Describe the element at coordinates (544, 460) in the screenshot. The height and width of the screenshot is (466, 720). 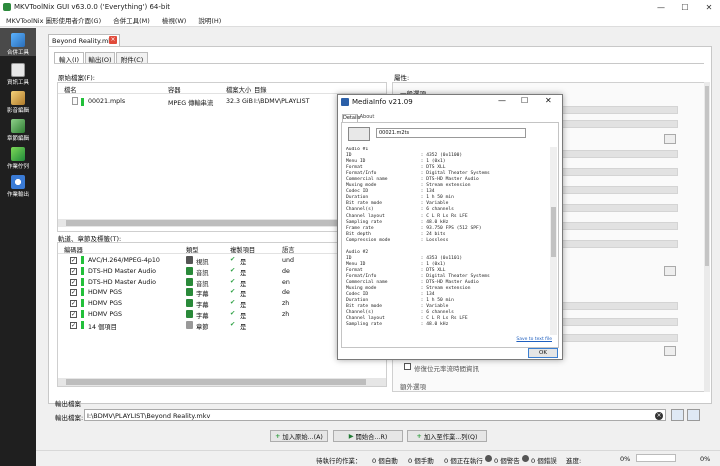
I see `status-errors: 0 個錯誤` at that location.